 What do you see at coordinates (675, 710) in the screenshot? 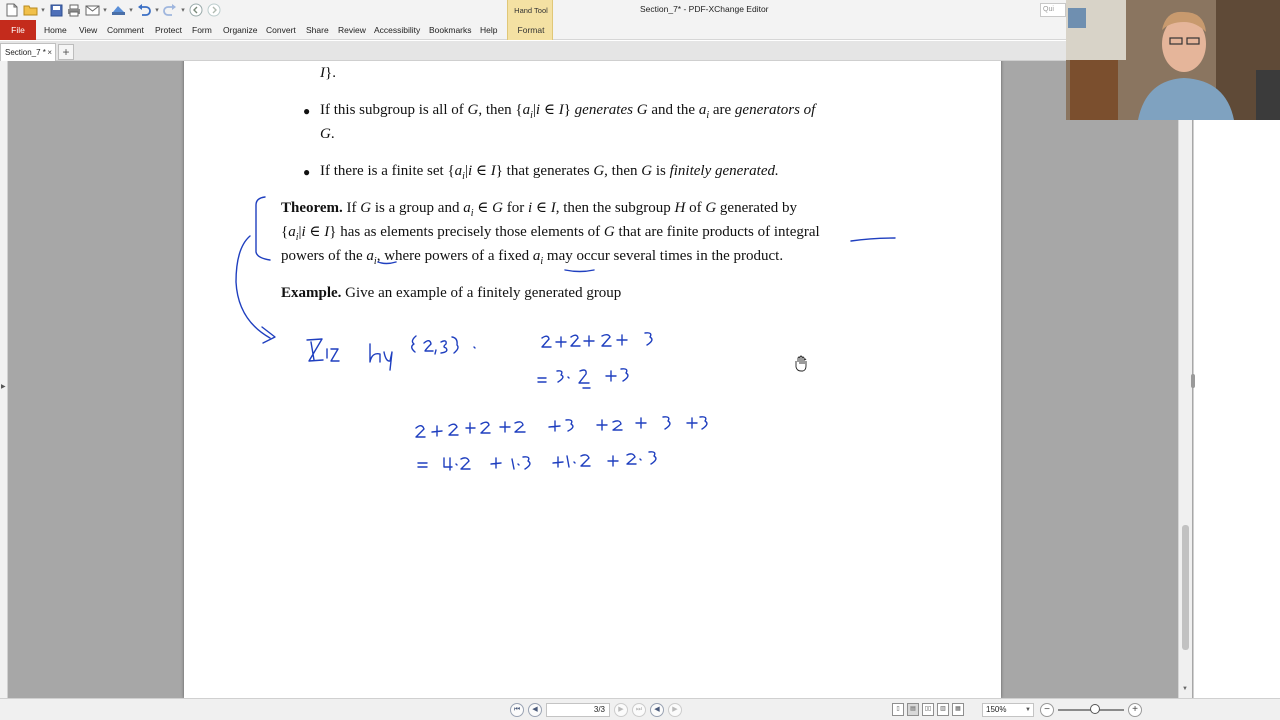
I see `next-view-icon: ▶` at bounding box center [675, 710].